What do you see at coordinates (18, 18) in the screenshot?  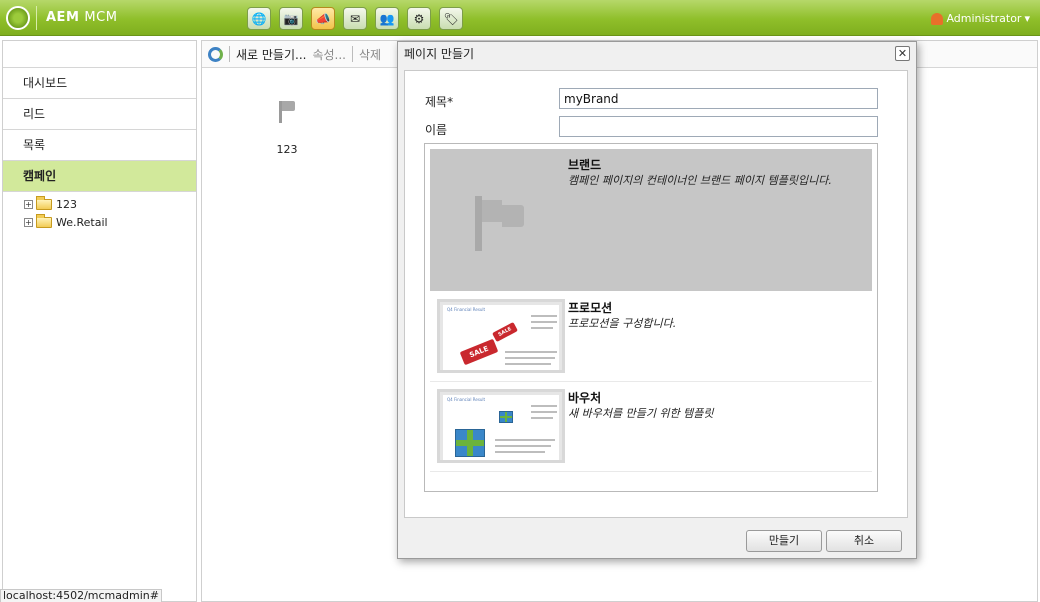 I see `aem-logo-icon` at bounding box center [18, 18].